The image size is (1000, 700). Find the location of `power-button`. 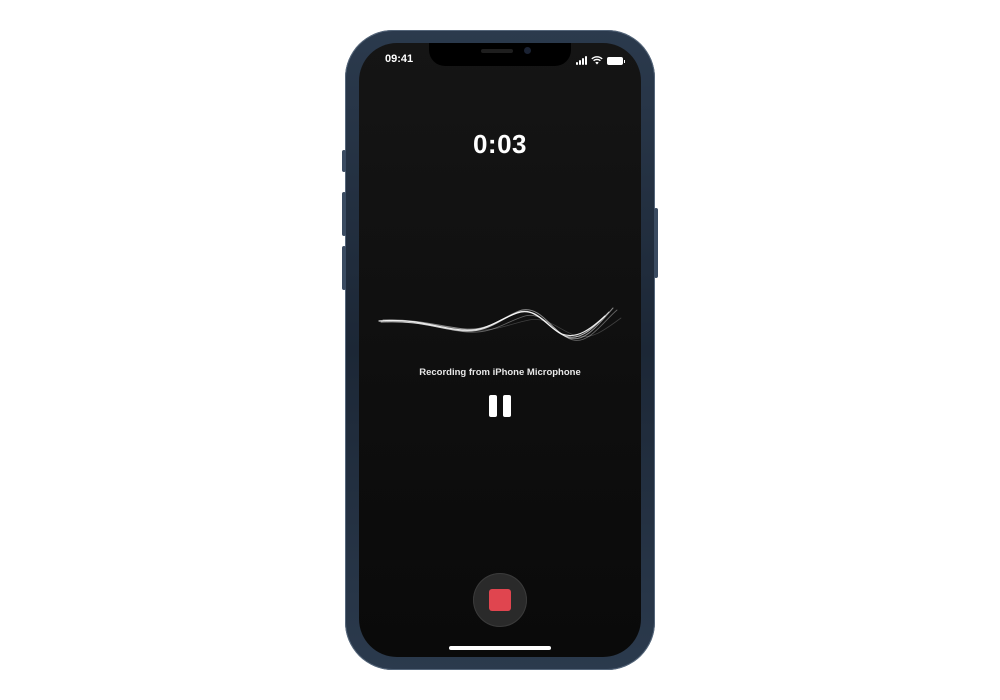

power-button is located at coordinates (656, 243).